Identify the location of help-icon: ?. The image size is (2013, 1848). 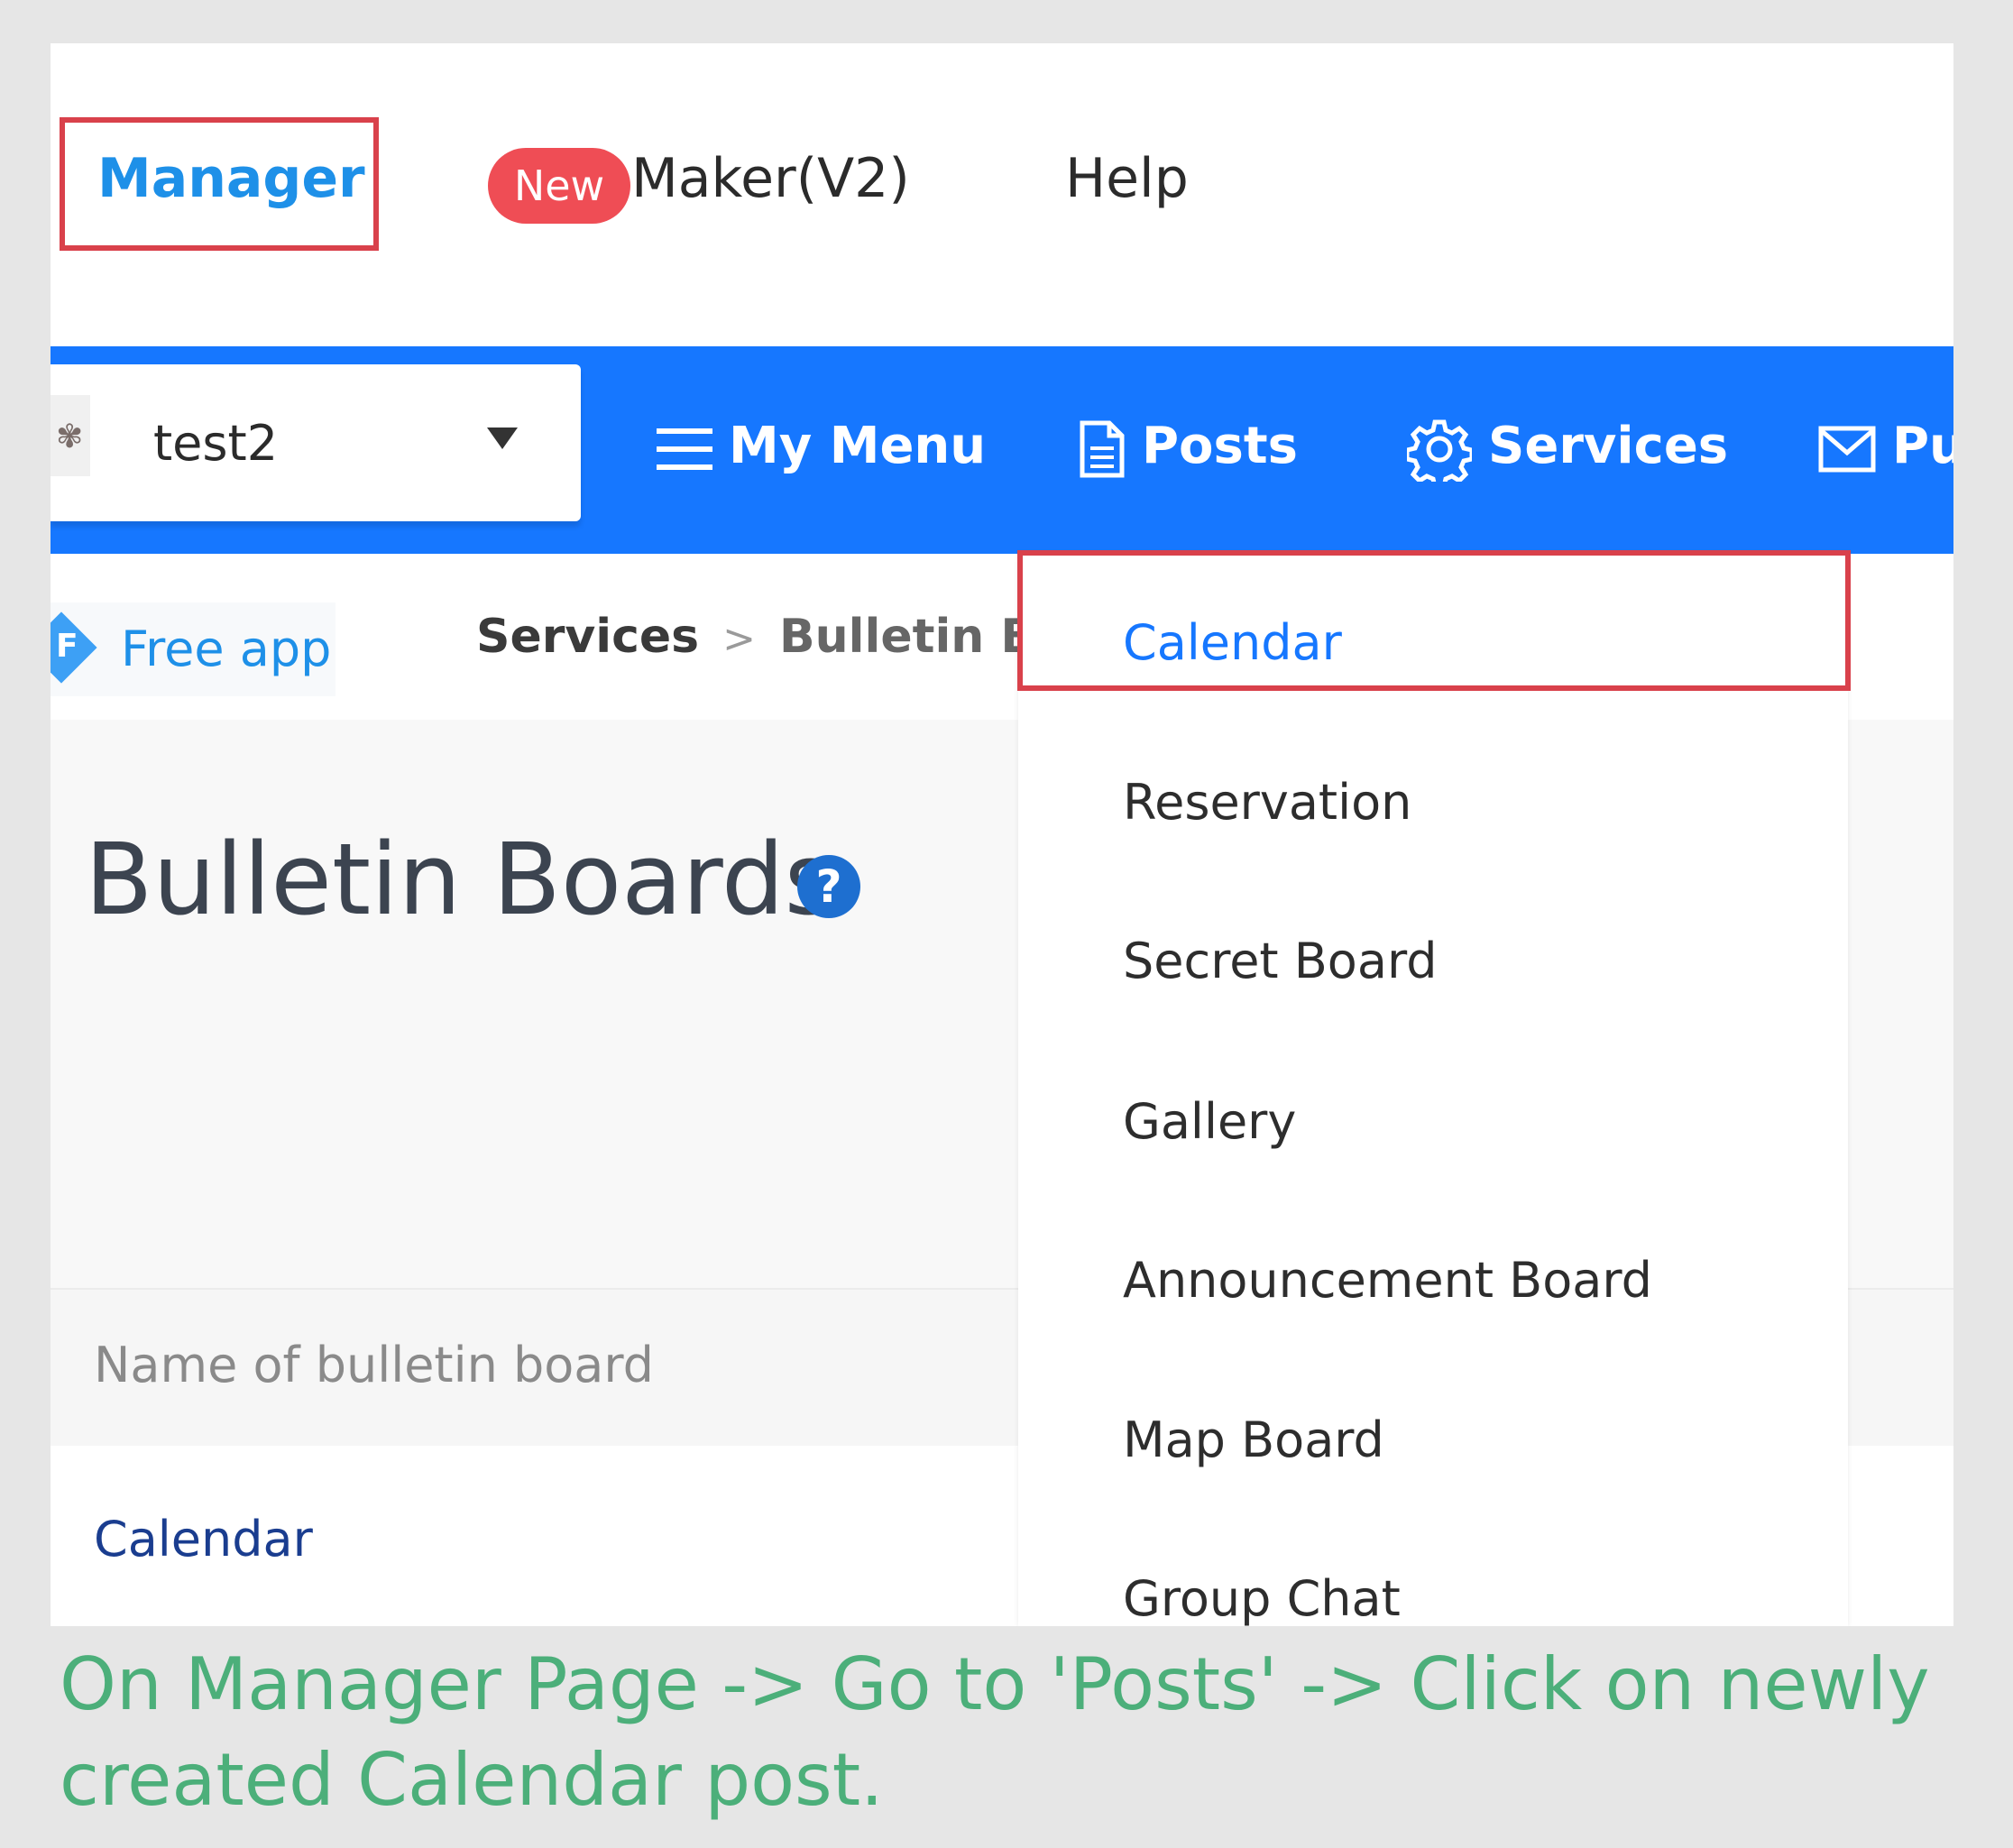
(828, 887).